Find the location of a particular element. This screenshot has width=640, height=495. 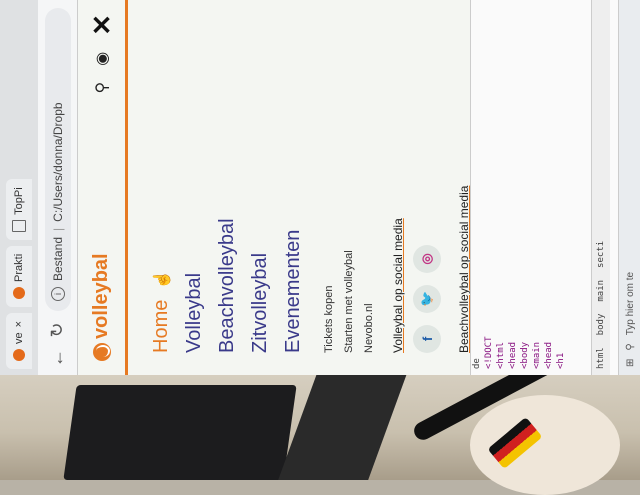

crumb-section: secti is located at coordinates (601, 254).